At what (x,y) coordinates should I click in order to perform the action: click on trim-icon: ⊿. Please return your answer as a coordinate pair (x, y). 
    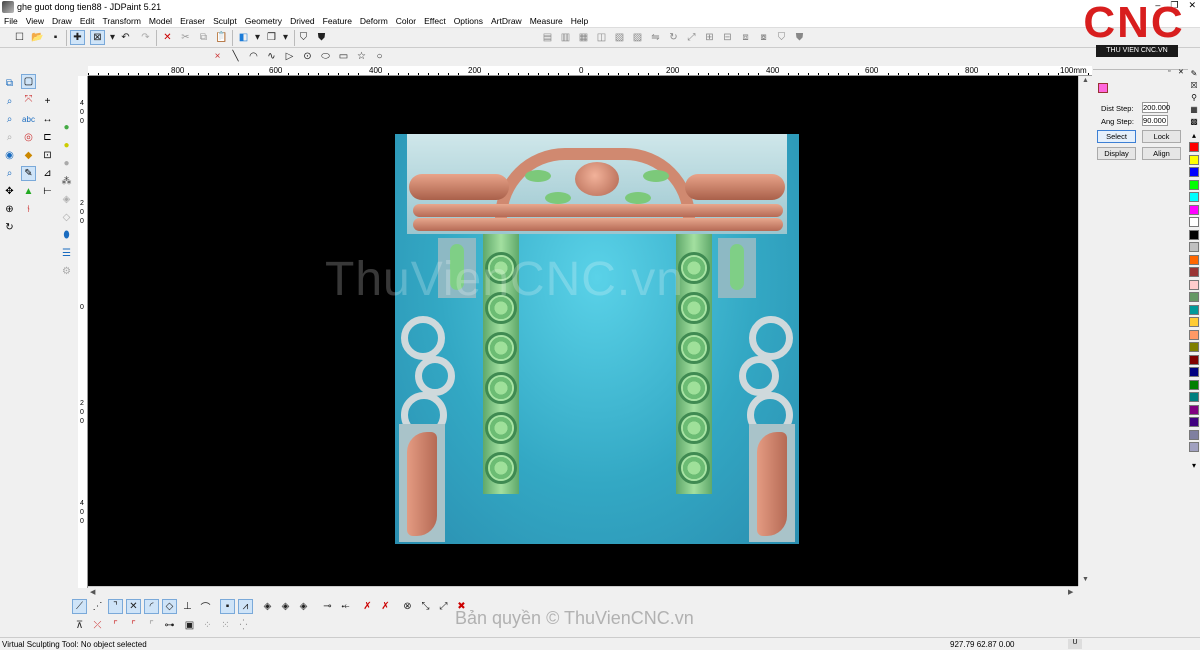
    Looking at the image, I should click on (47, 173).